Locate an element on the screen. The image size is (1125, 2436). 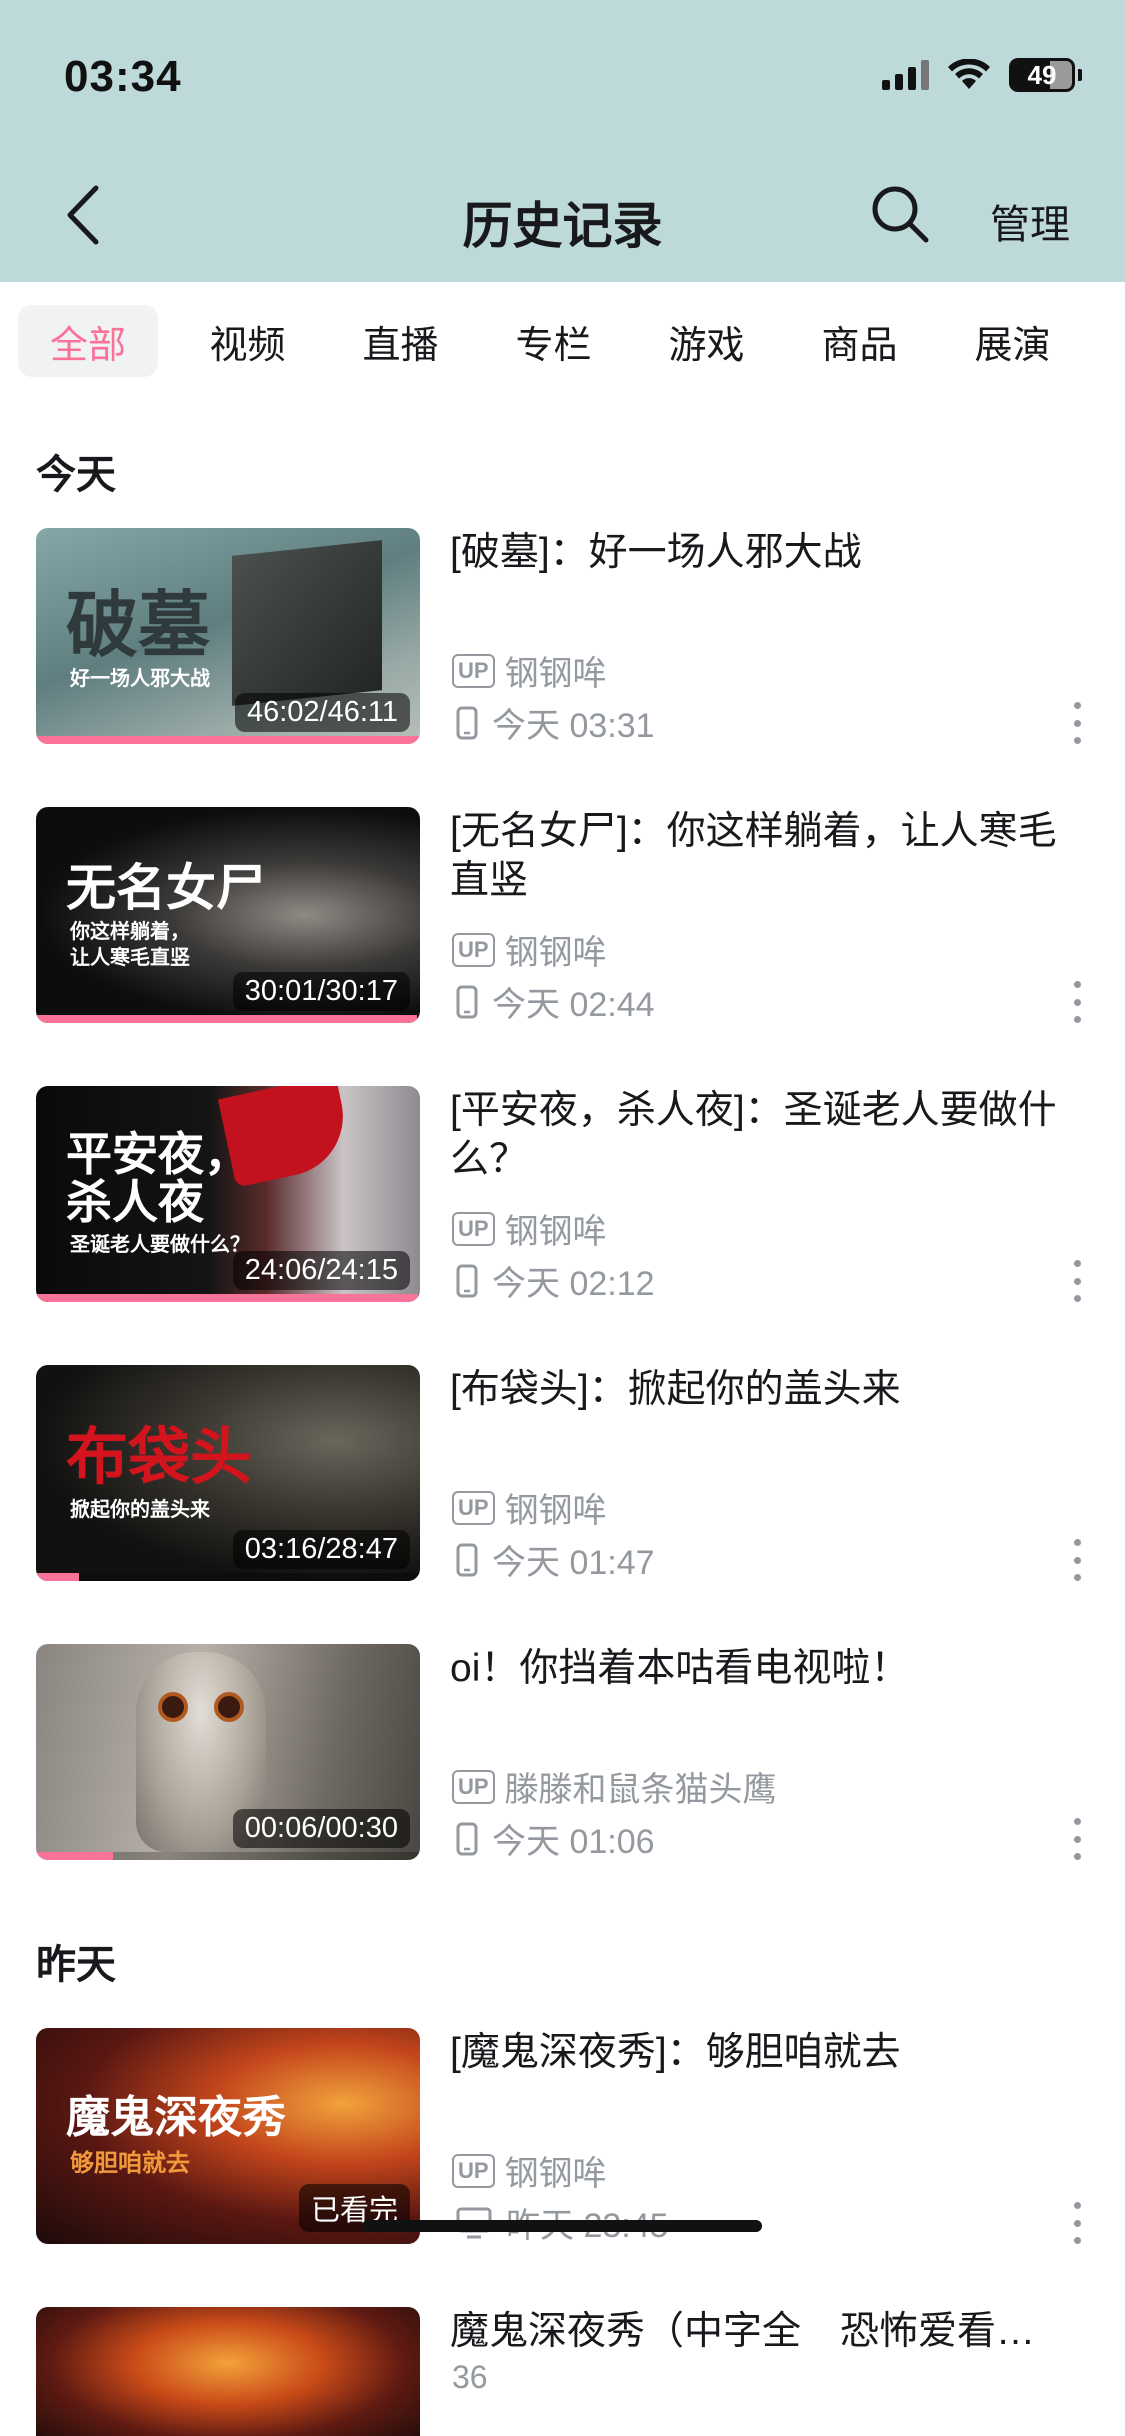
watch-time-row: 今天 01:06 is located at coordinates (555, 1838).